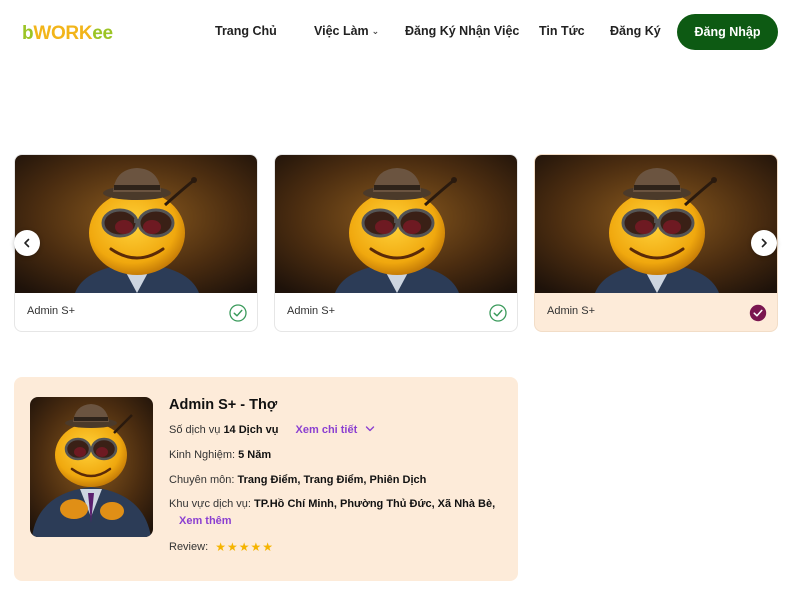  What do you see at coordinates (375, 31) in the screenshot?
I see `chevron-down-icon: ⌄` at bounding box center [375, 31].